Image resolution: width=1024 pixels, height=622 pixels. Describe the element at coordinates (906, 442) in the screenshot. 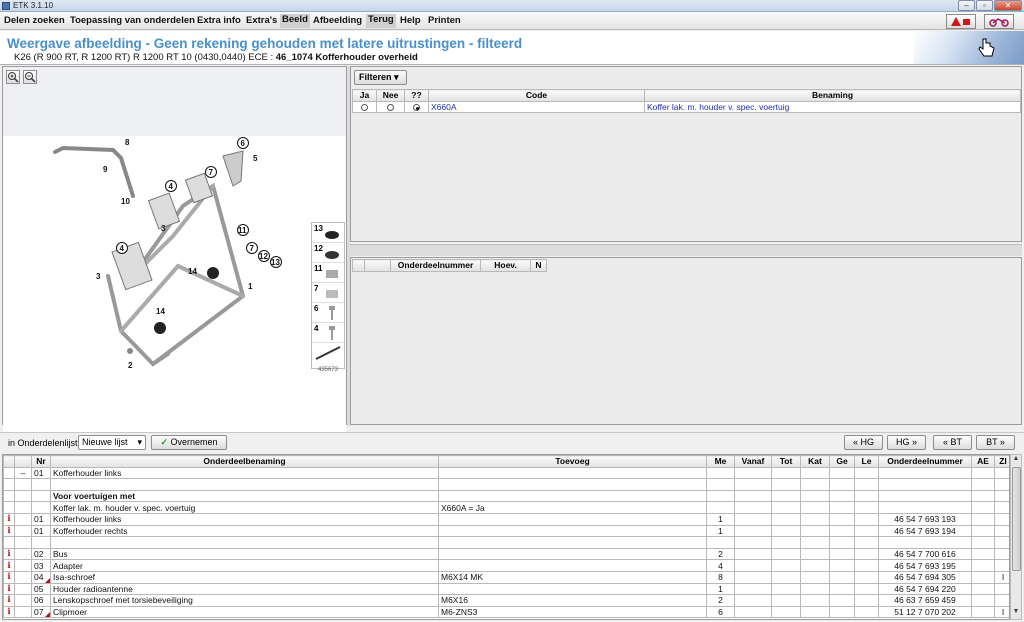

I see `next-hg-button: HG »` at that location.